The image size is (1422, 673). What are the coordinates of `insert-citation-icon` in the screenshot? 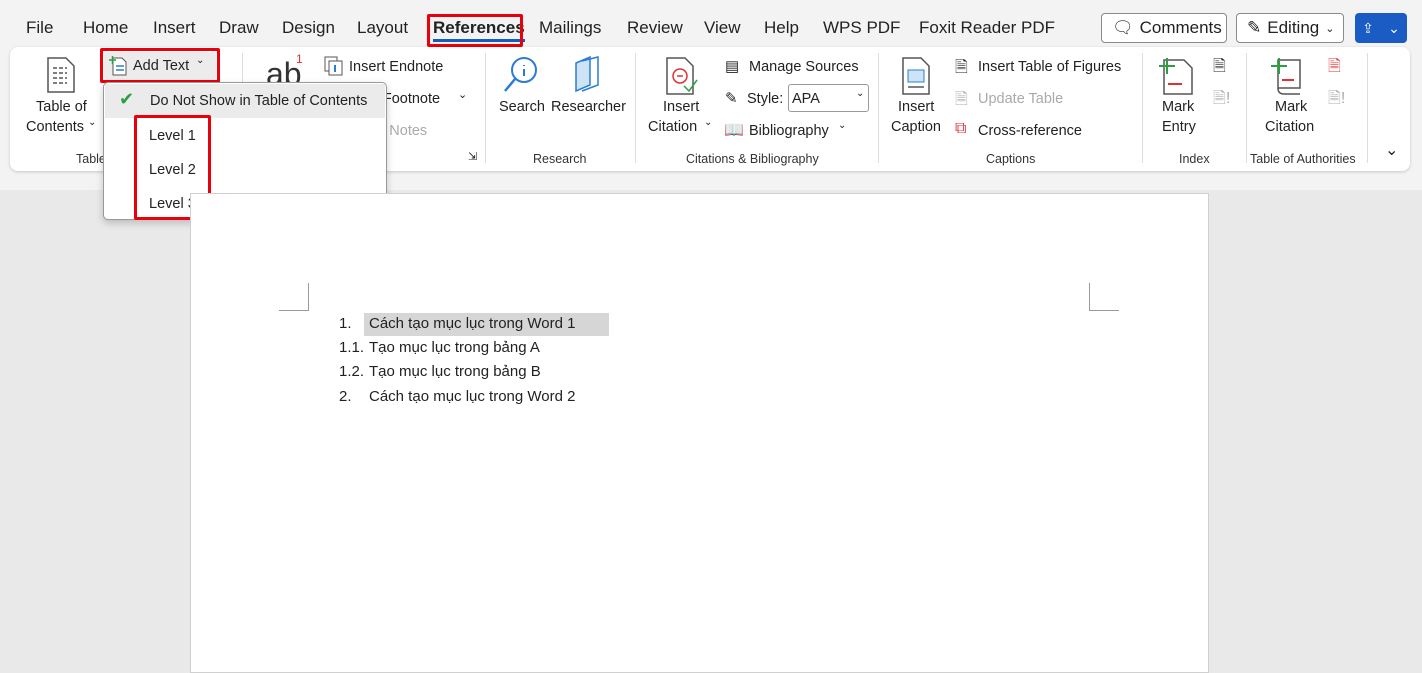 It's located at (682, 76).